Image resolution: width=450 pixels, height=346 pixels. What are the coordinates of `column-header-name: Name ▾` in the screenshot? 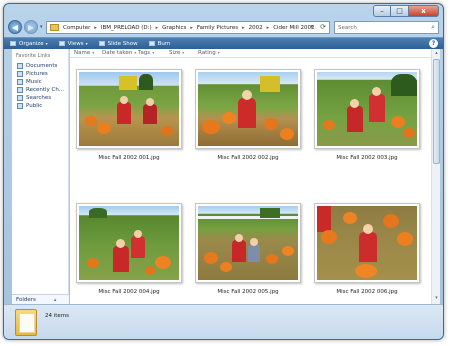 It's located at (84, 53).